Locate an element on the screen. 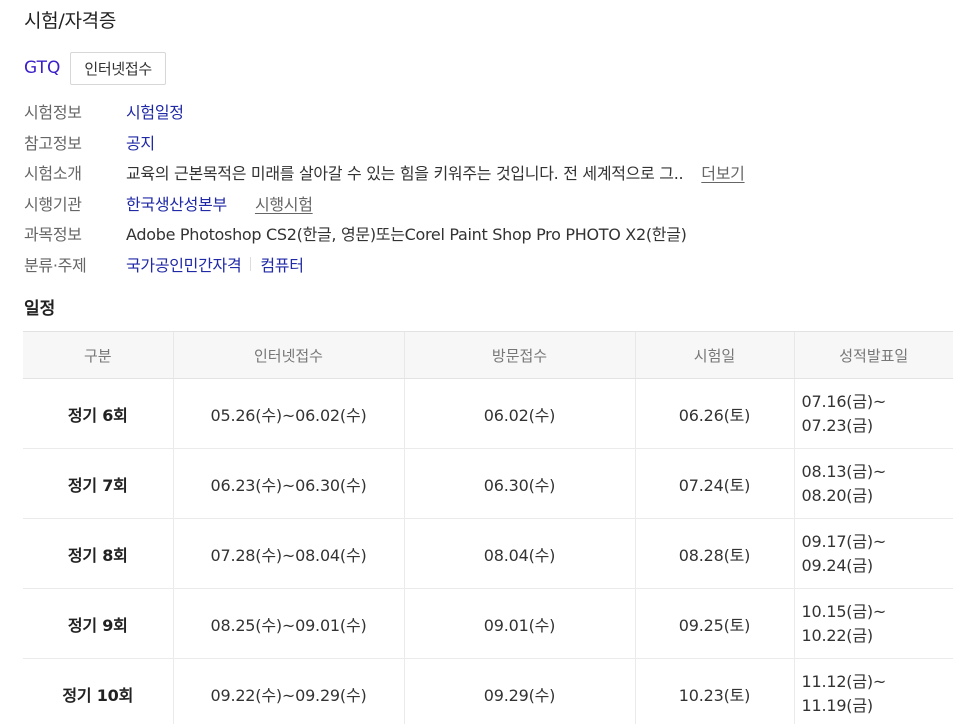 The height and width of the screenshot is (724, 958). result-end: 09.24(금) is located at coordinates (837, 565).